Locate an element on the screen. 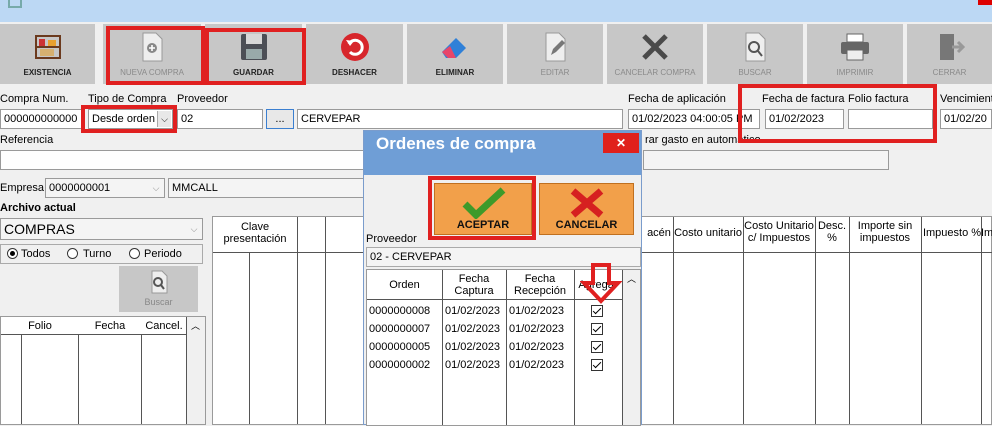 The height and width of the screenshot is (426, 992). empresa-label: Empresa is located at coordinates (22, 188).